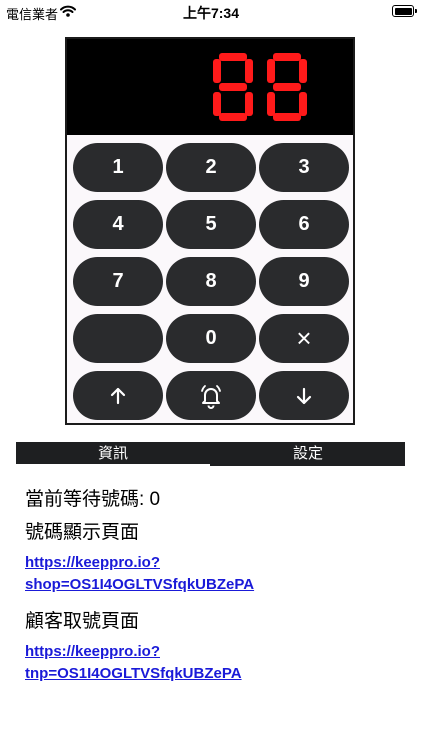  I want to click on key-0: 0, so click(211, 338).